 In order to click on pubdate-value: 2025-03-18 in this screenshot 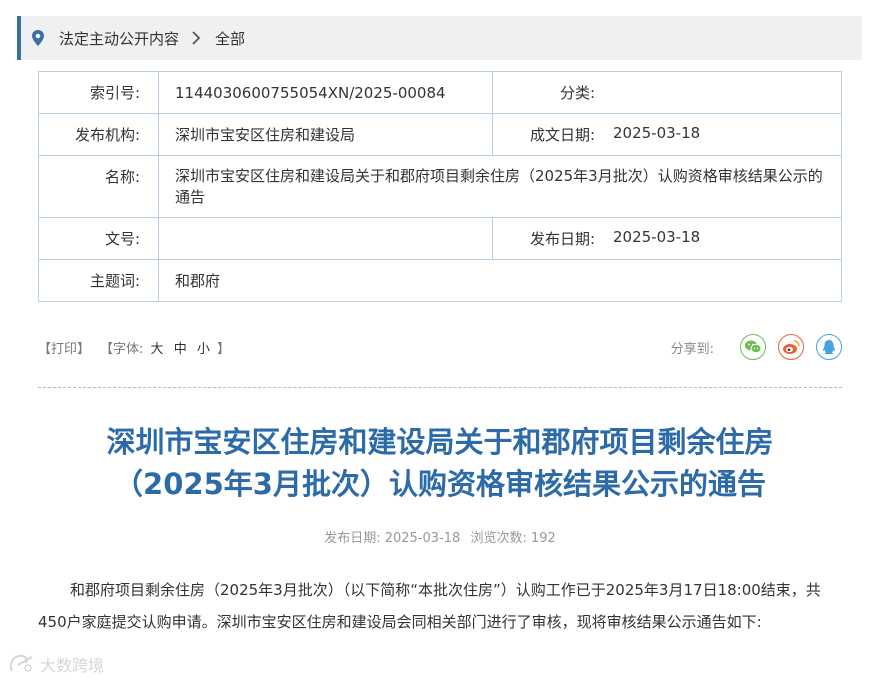, I will do `click(657, 237)`.